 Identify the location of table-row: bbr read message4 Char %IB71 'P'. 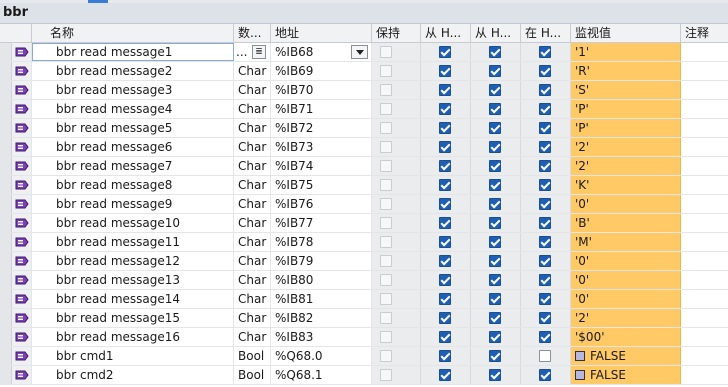
(364, 109).